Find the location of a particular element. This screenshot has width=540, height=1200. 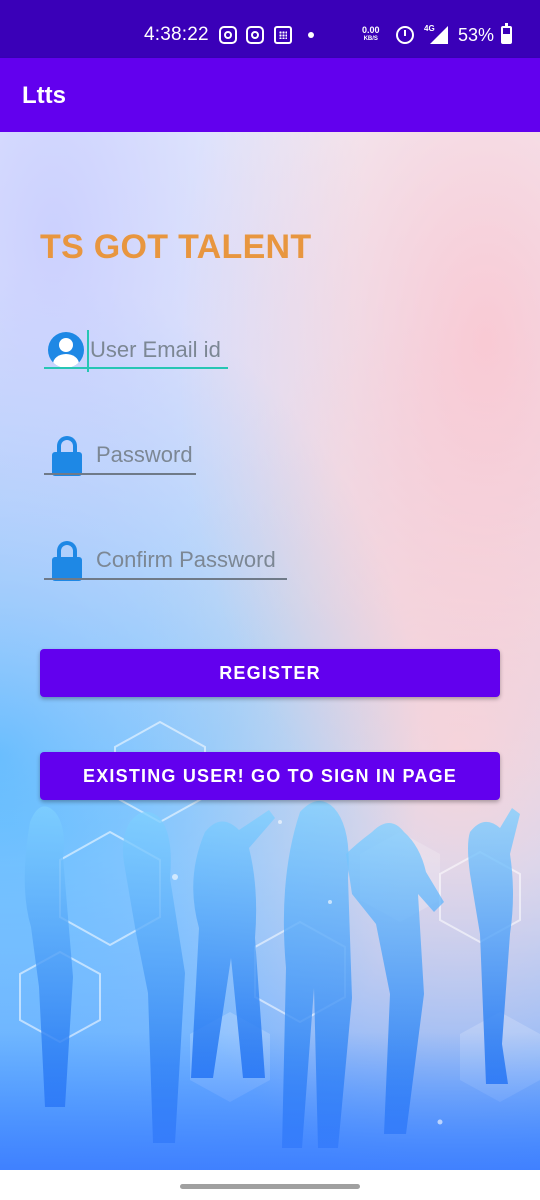

gesture-handle is located at coordinates (270, 1186).